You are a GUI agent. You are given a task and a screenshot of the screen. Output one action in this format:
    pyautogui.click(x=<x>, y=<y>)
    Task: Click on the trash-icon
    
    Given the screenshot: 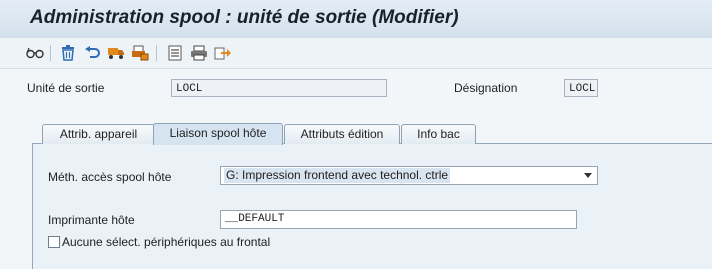 What is the action you would take?
    pyautogui.click(x=68, y=53)
    